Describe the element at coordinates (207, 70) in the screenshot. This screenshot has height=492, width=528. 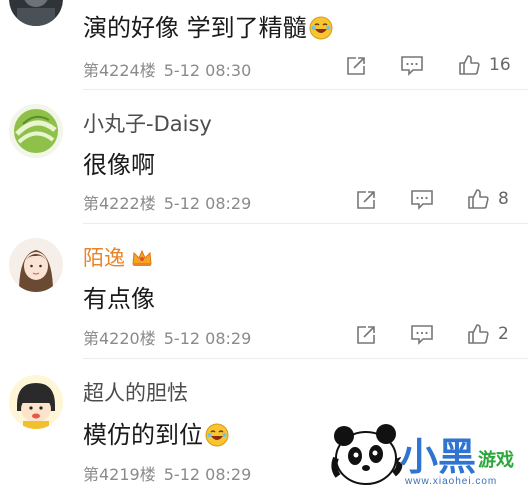
I see `timestamp: 5-12 08:30` at that location.